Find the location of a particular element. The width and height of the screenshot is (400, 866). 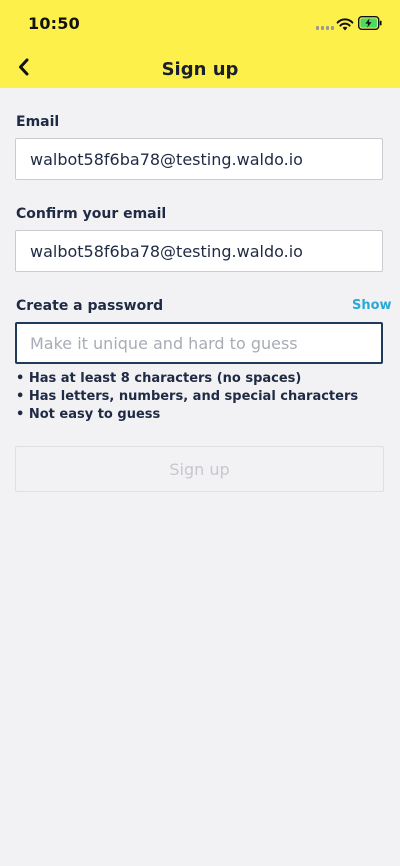

confirm-email-field: walbot58f6ba78@testing.waldo.io is located at coordinates (199, 251).